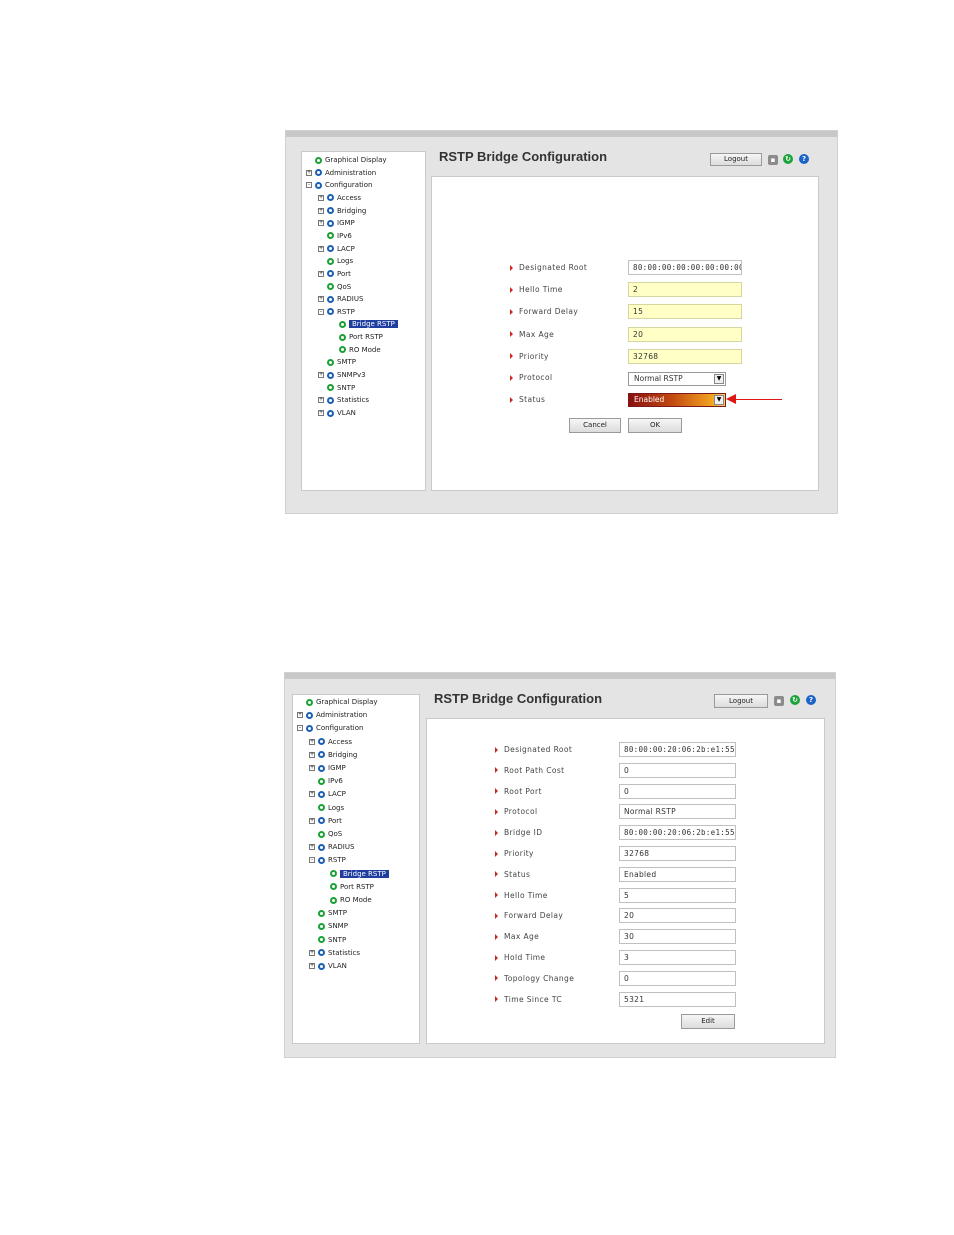 The height and width of the screenshot is (1235, 954). I want to click on tree-item-snmpv3: + SNMPv3, so click(342, 375).